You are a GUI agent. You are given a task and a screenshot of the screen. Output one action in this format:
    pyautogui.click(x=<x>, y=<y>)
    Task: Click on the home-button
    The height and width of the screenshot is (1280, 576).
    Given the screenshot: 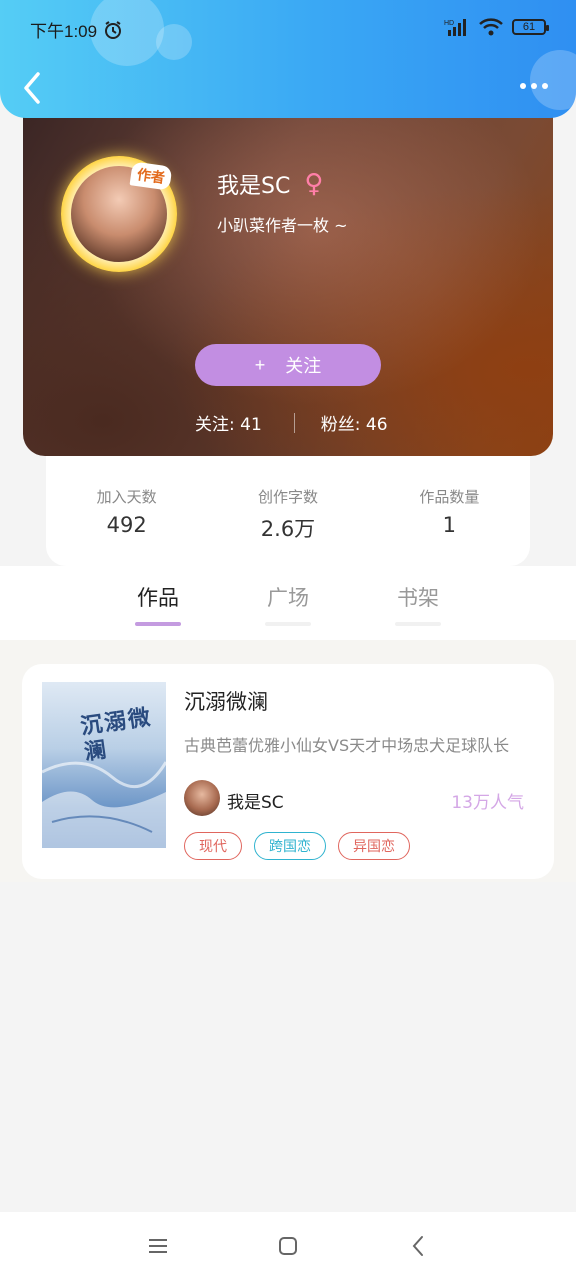 What is the action you would take?
    pyautogui.click(x=288, y=1246)
    